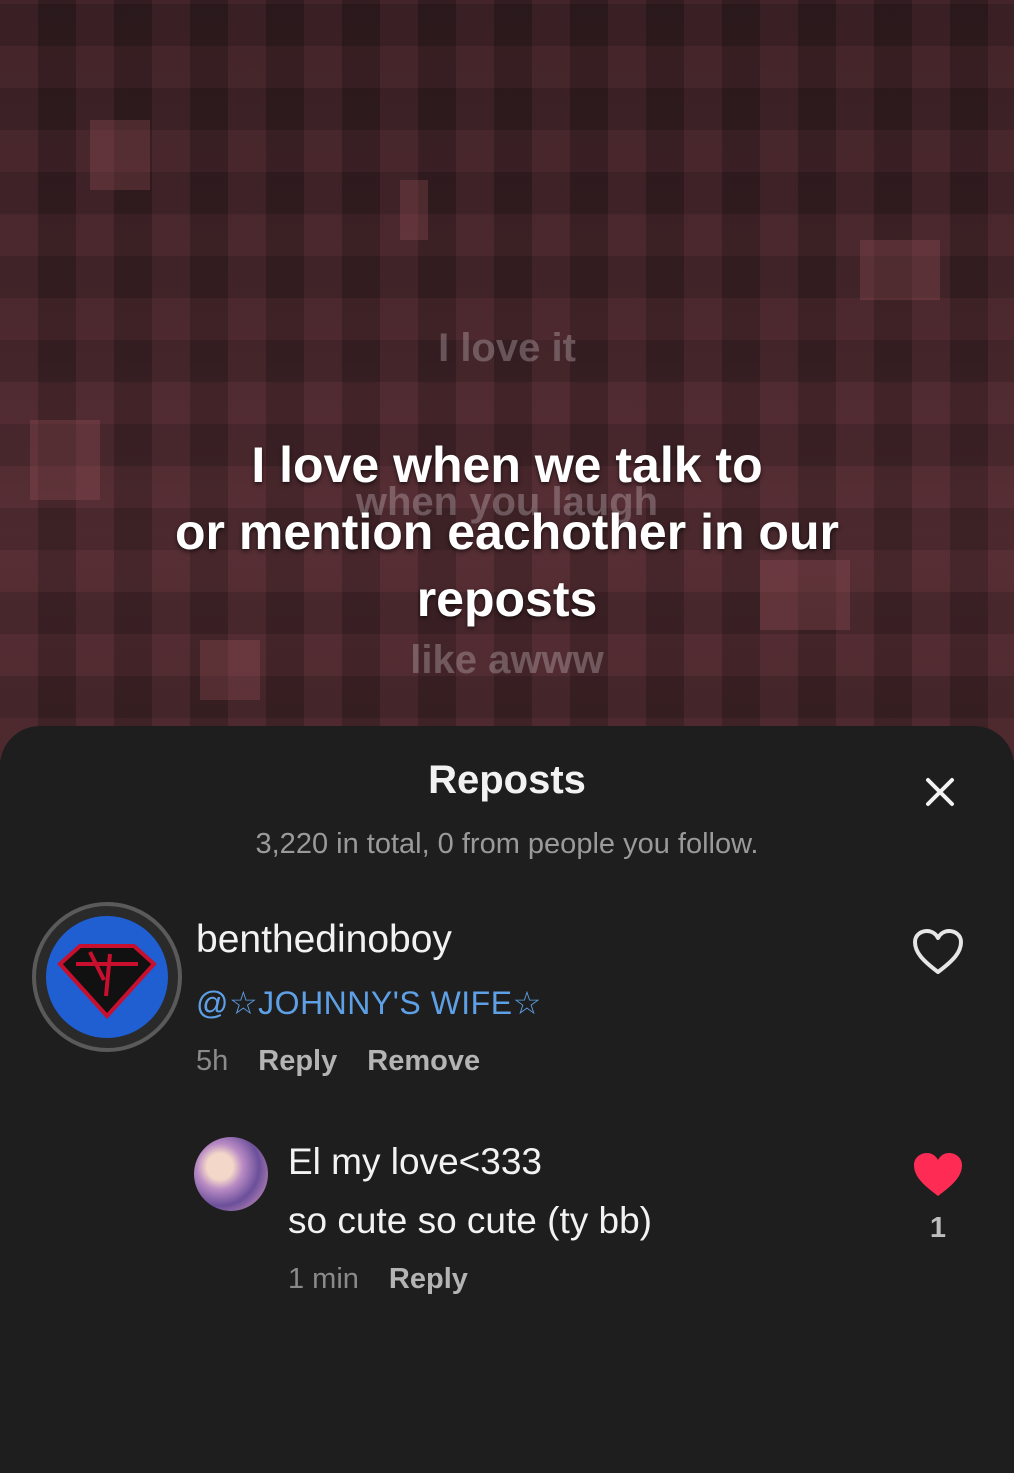 This screenshot has width=1014, height=1473. I want to click on avatar-image, so click(107, 977).